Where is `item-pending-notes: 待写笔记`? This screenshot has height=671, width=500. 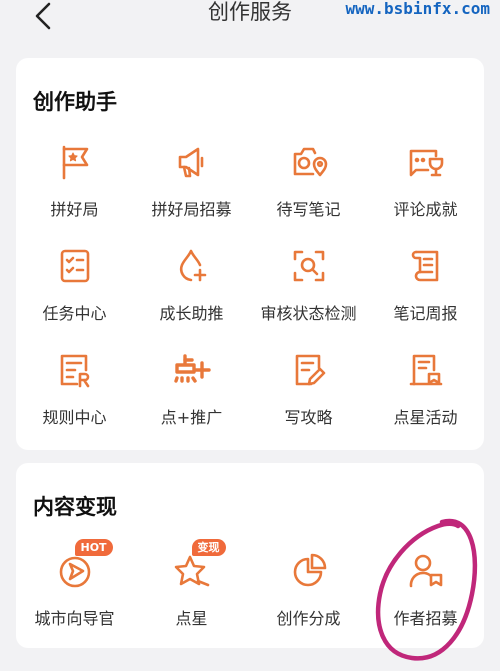
item-pending-notes: 待写笔记 is located at coordinates (308, 190).